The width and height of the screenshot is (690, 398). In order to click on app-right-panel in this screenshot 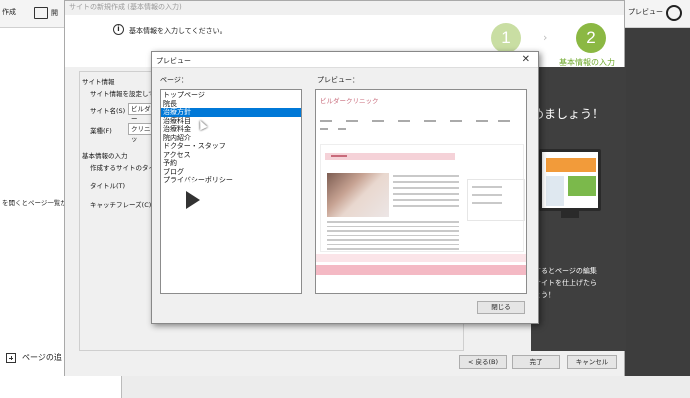, I will do `click(657, 222)`.